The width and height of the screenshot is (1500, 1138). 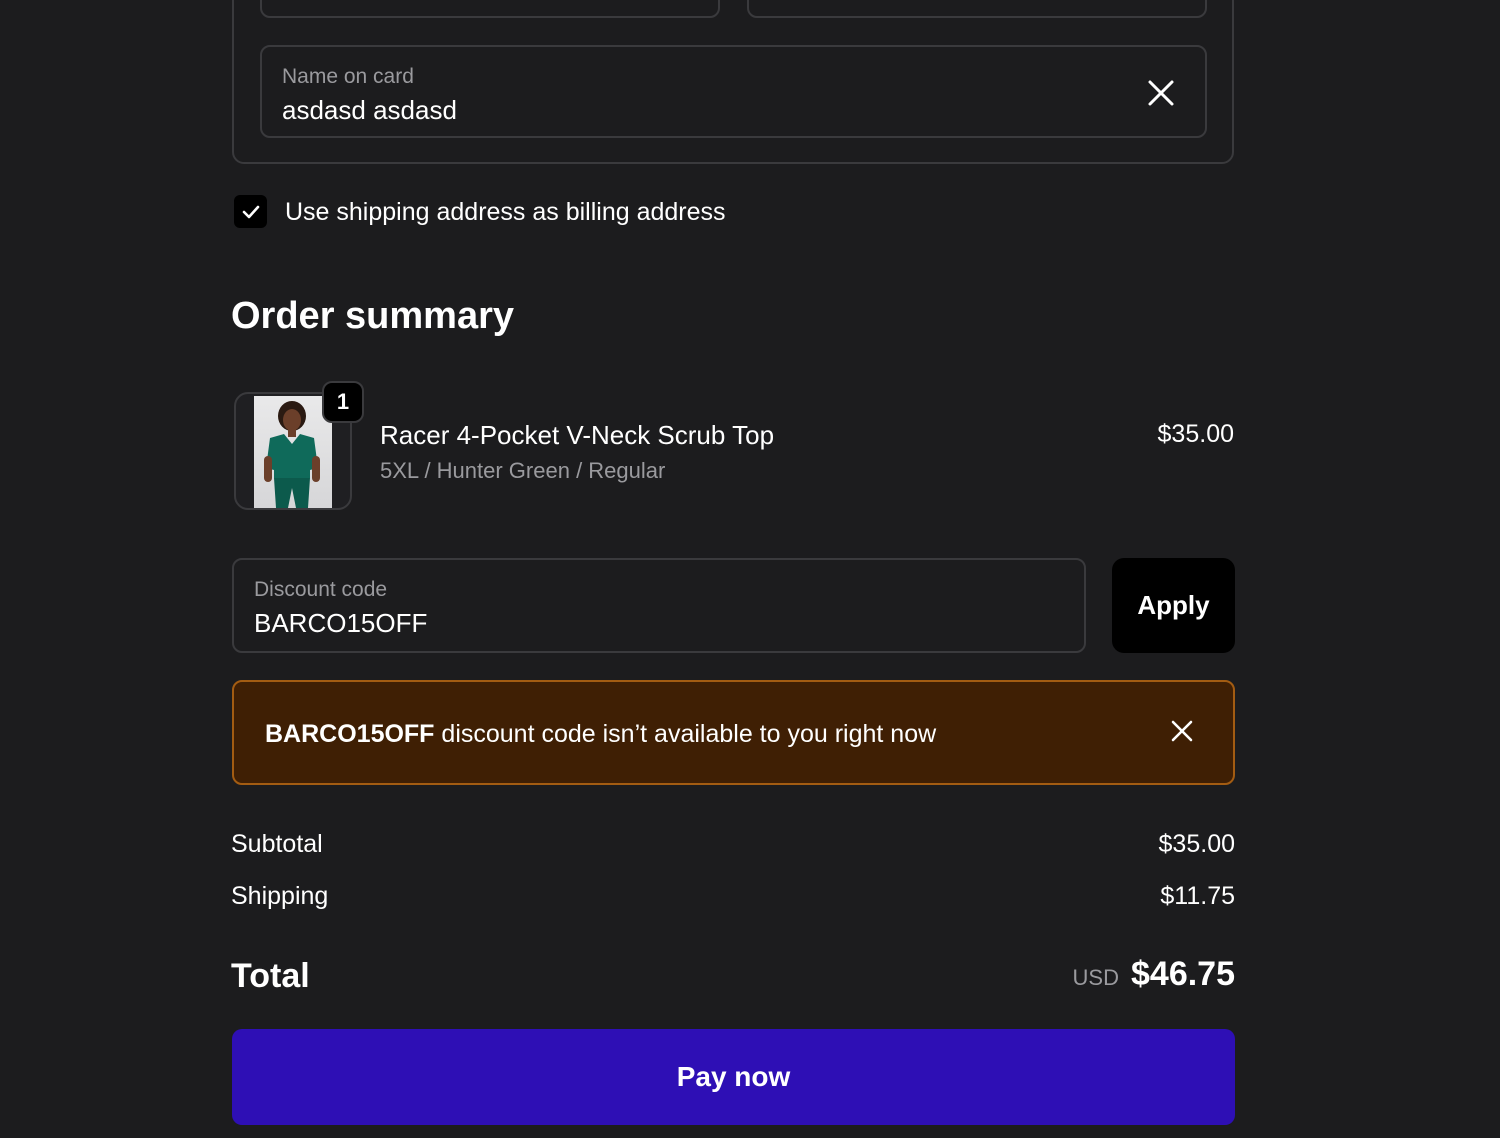 What do you see at coordinates (1197, 896) in the screenshot?
I see `shipping-value: $11.75` at bounding box center [1197, 896].